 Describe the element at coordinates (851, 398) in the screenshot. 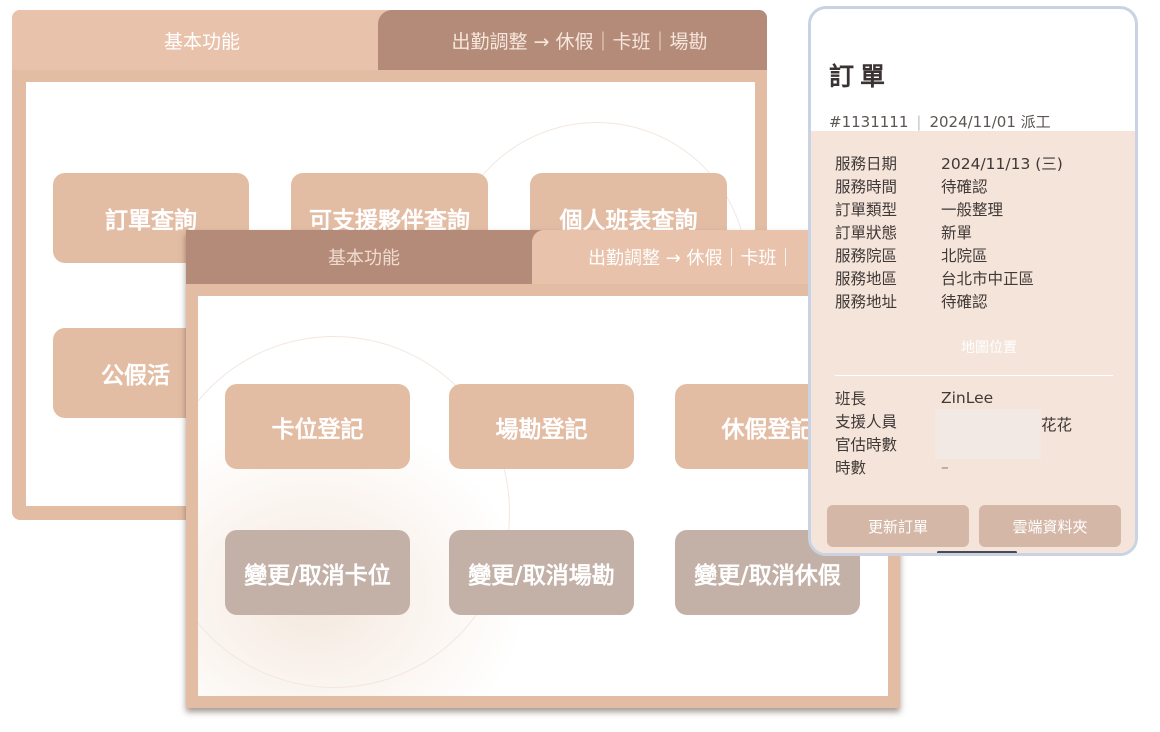

I see `staff-label: 班長` at that location.